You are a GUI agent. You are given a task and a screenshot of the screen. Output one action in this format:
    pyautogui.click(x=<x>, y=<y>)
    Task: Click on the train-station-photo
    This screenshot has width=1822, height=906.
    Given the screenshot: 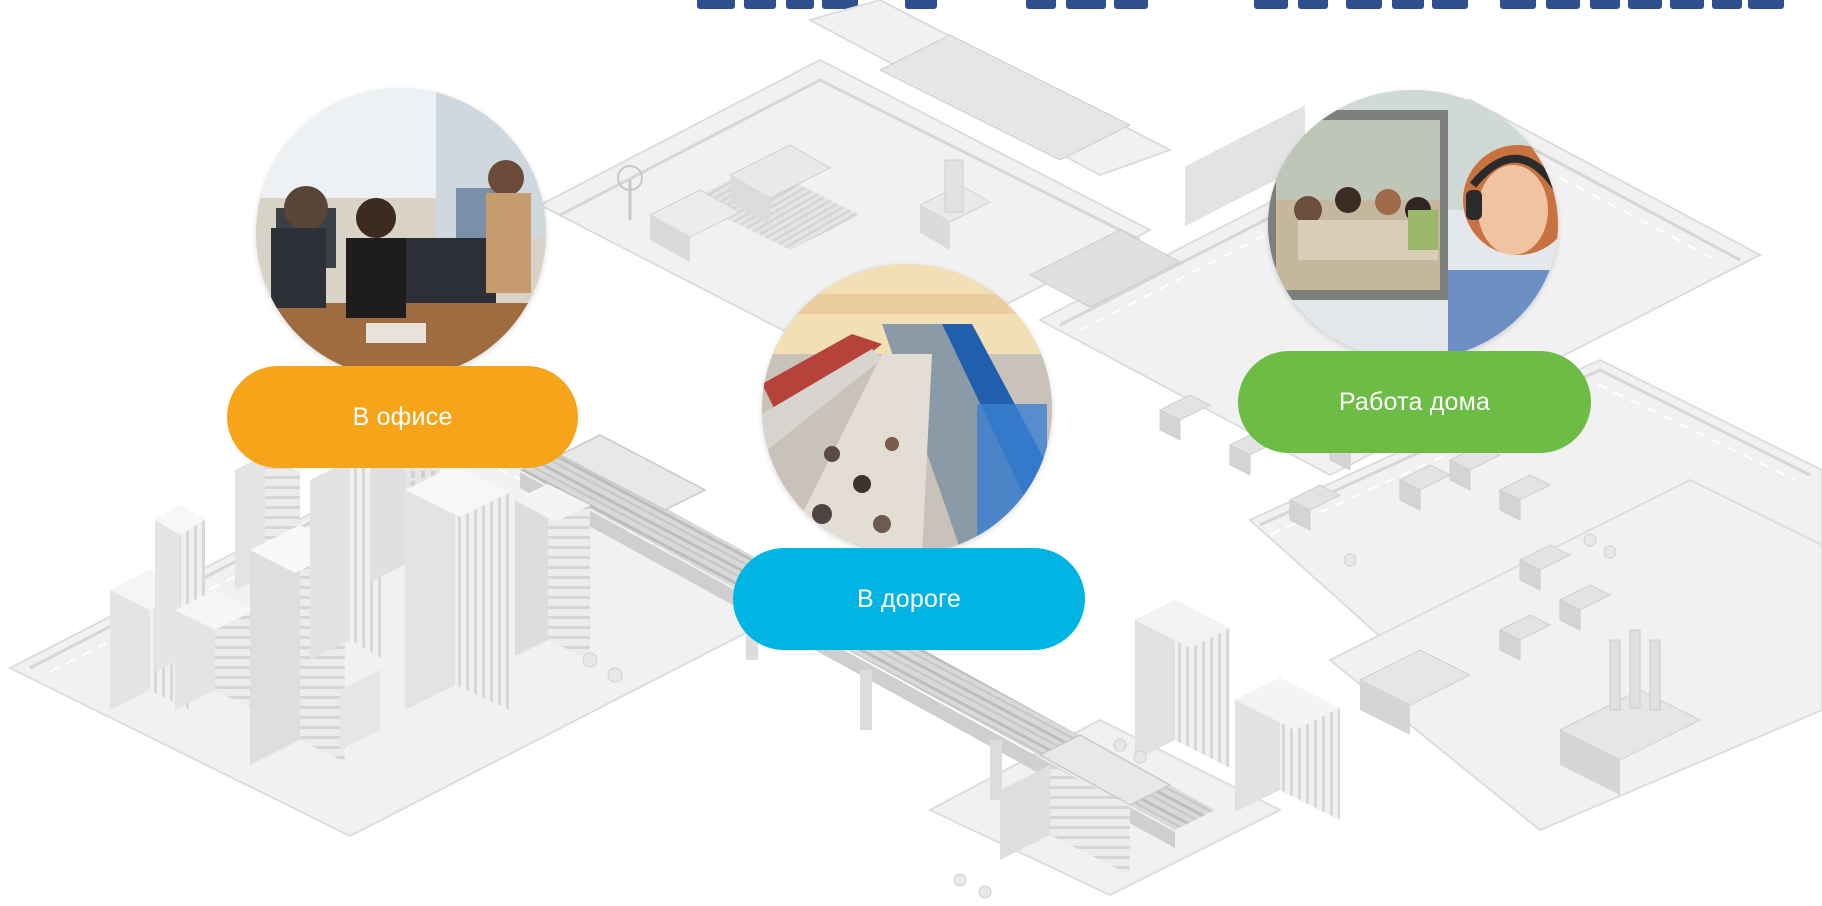 What is the action you would take?
    pyautogui.click(x=907, y=409)
    